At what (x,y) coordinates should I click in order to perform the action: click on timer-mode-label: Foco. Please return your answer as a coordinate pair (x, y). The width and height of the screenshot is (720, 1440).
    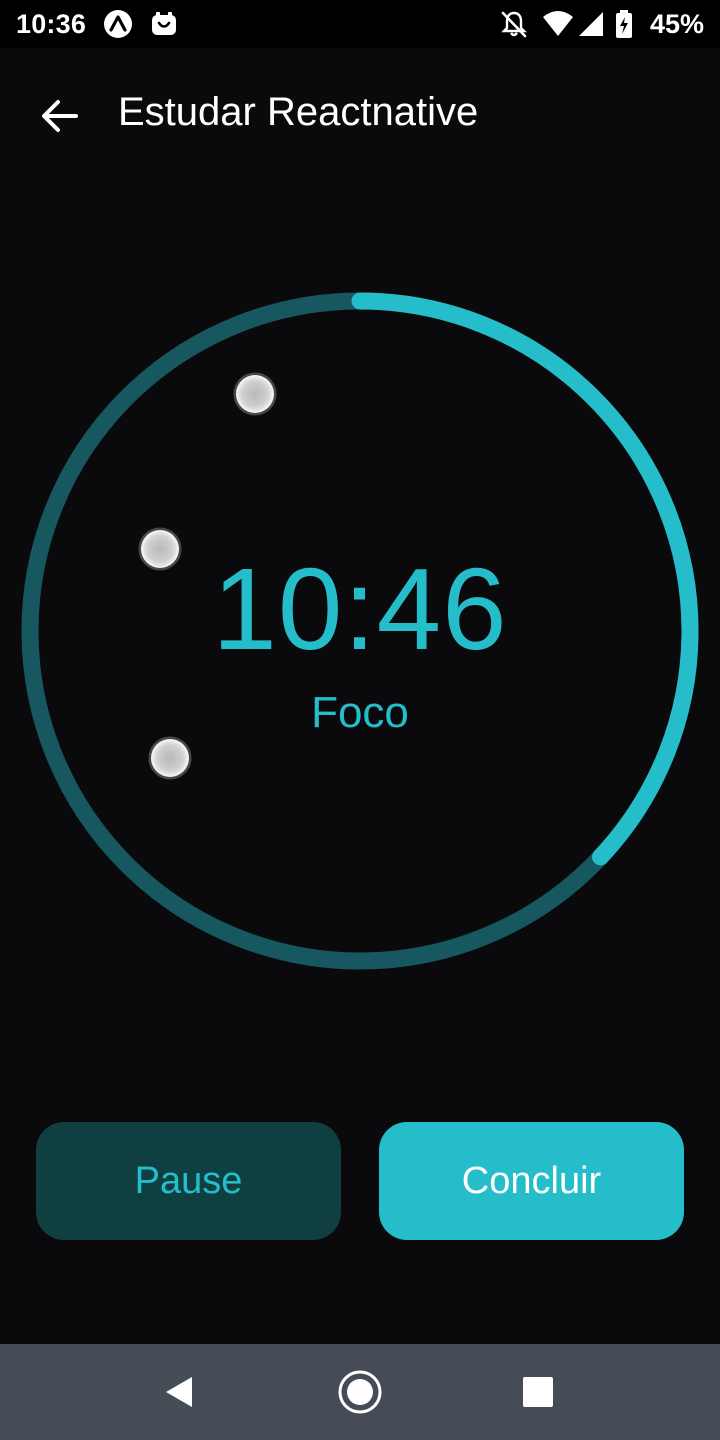
    Looking at the image, I should click on (360, 712).